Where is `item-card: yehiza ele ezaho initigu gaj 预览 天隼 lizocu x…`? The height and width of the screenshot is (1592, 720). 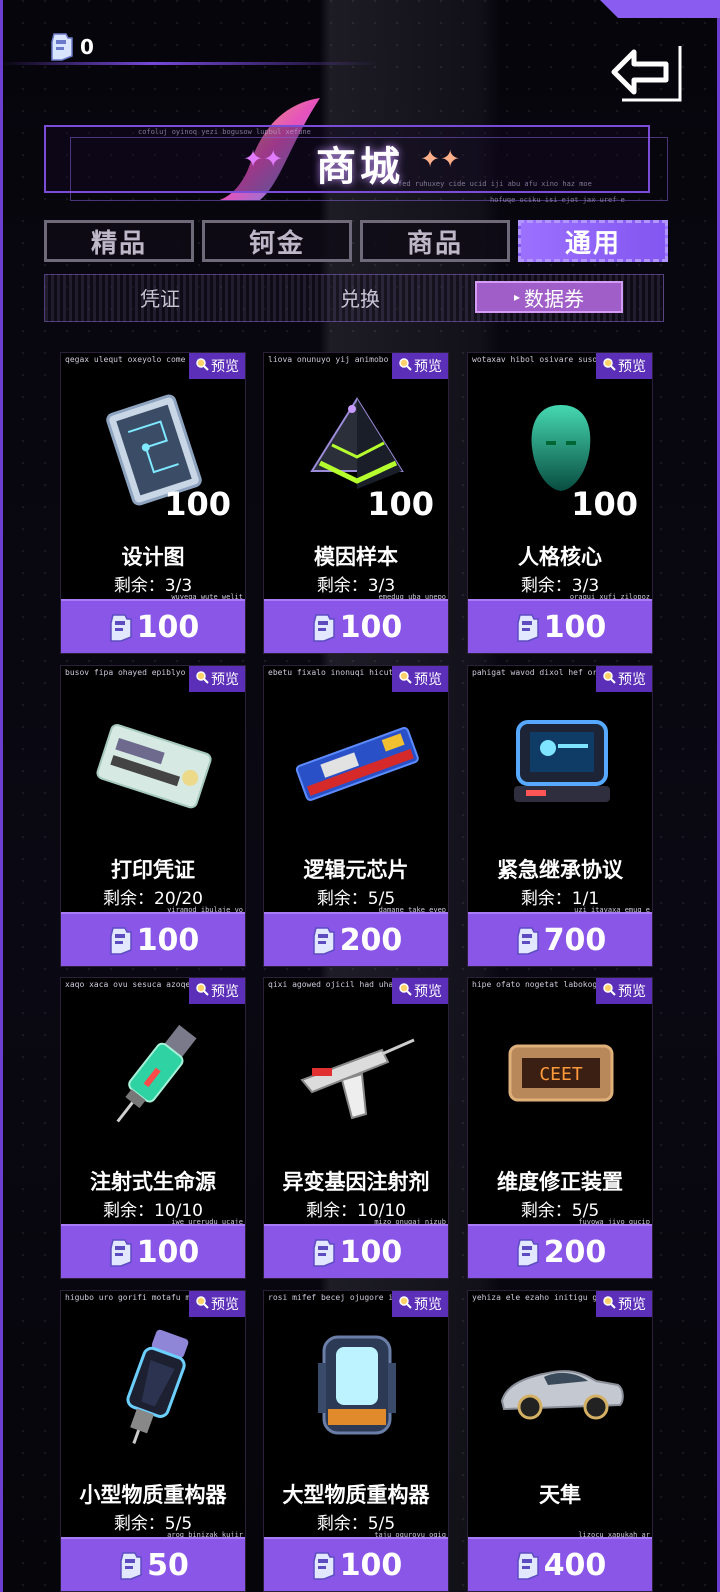
item-card: yehiza ele ezaho initigu gaj 预览 天隼 lizocu x… is located at coordinates (560, 1441).